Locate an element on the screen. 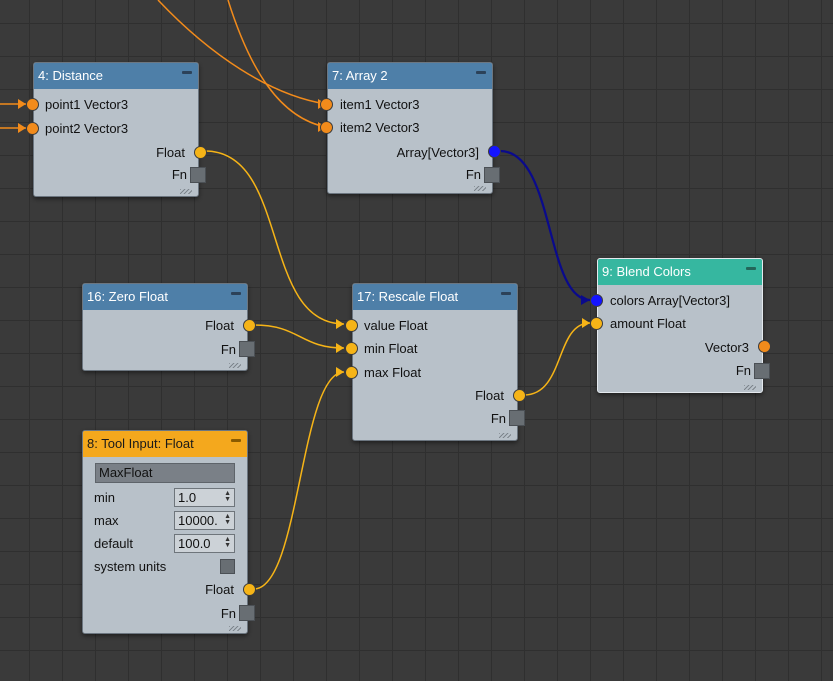 The image size is (833, 681). port-label: value Float is located at coordinates (396, 325).